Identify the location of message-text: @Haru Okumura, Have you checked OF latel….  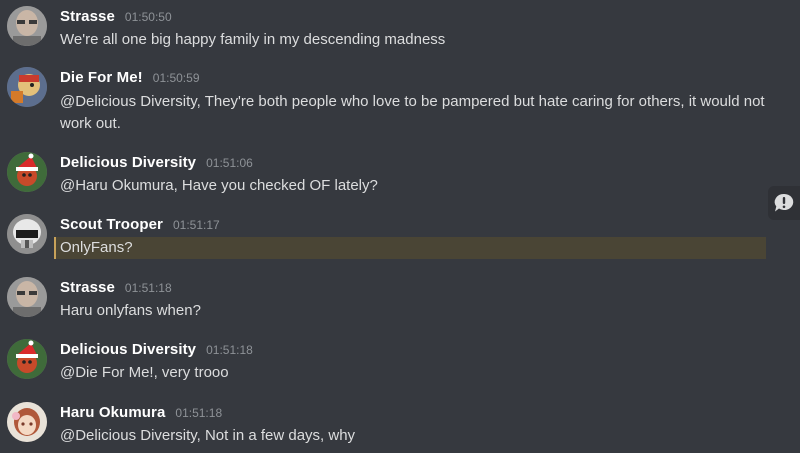
(219, 185).